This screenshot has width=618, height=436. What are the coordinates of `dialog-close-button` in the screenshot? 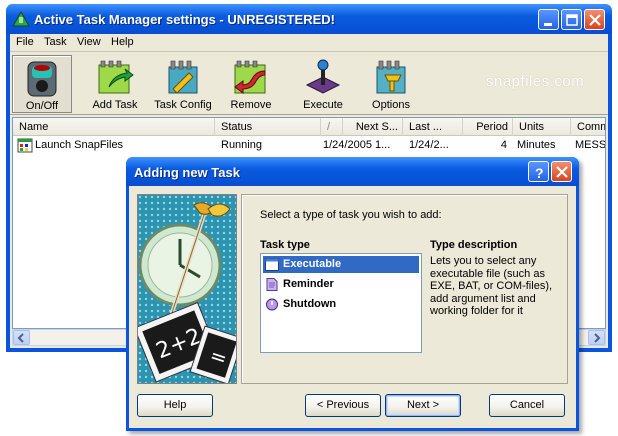 It's located at (561, 171).